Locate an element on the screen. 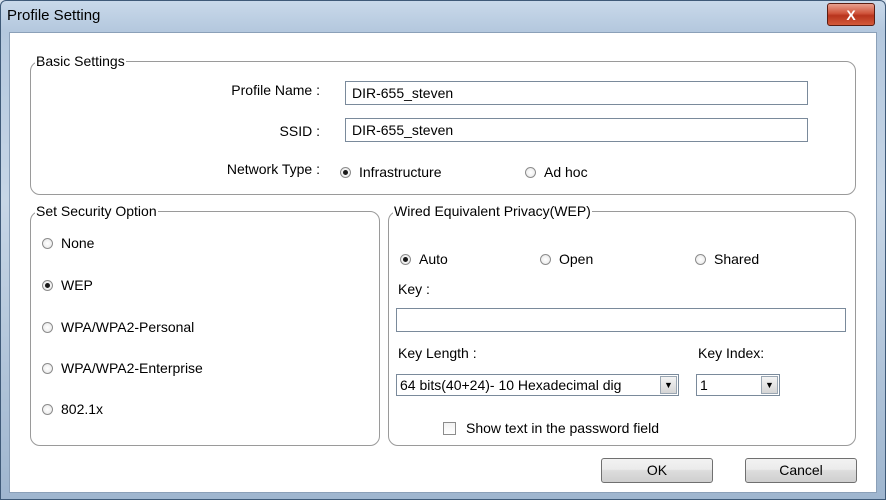 The height and width of the screenshot is (500, 886). title-bar: Profile Setting X is located at coordinates (443, 16).